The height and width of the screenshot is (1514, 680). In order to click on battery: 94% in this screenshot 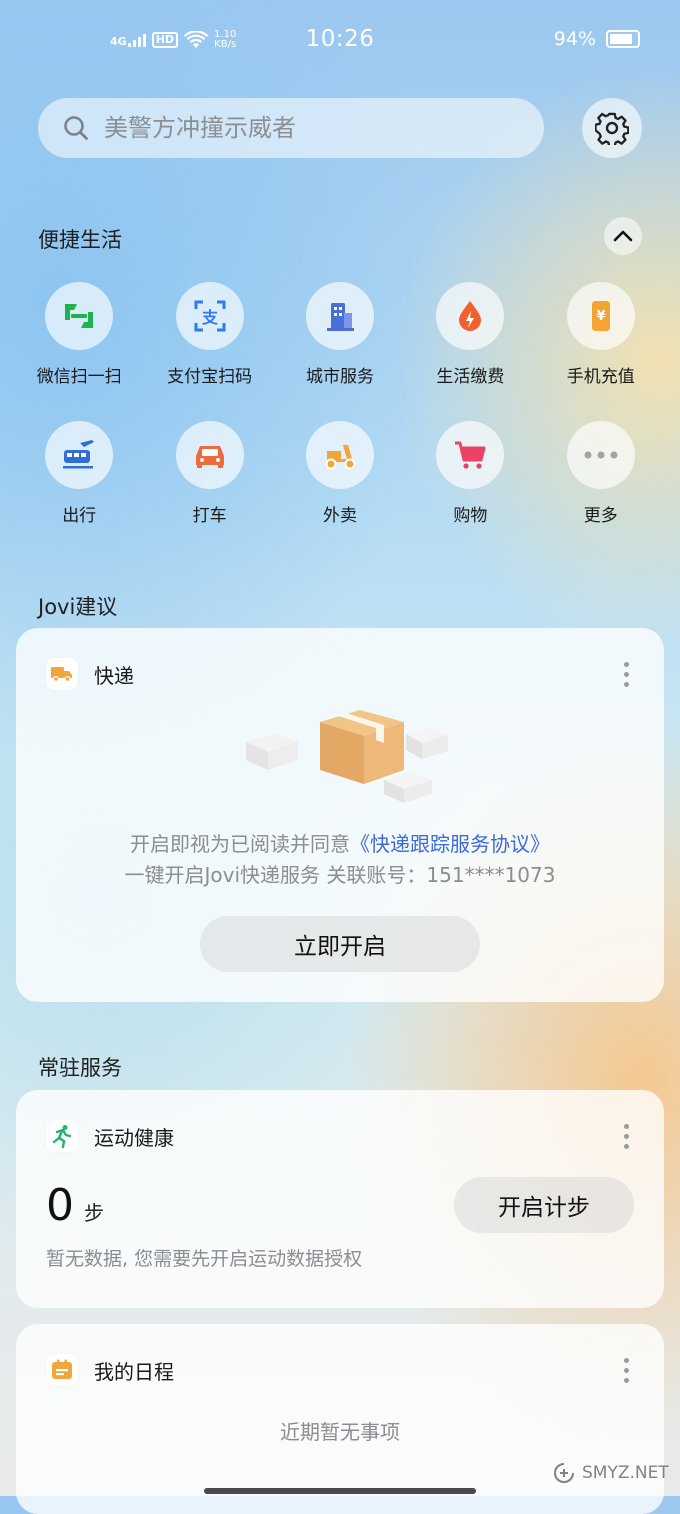, I will do `click(597, 39)`.